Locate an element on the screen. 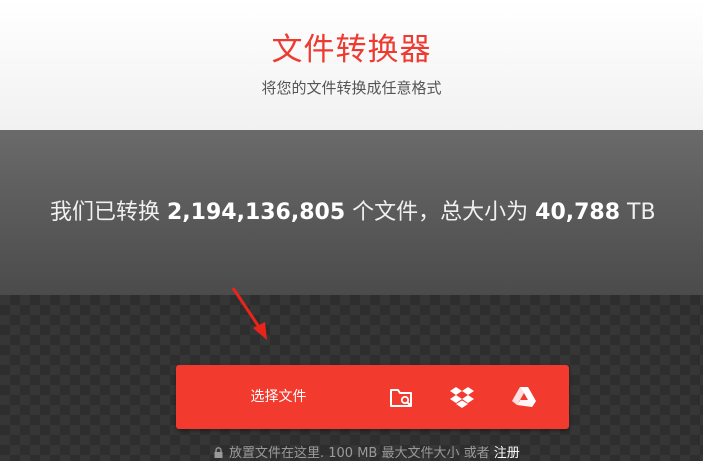 This screenshot has height=461, width=703. drop-note-text: 放置文件在这里. 100 MB 最大文件大小 或者 is located at coordinates (361, 453).